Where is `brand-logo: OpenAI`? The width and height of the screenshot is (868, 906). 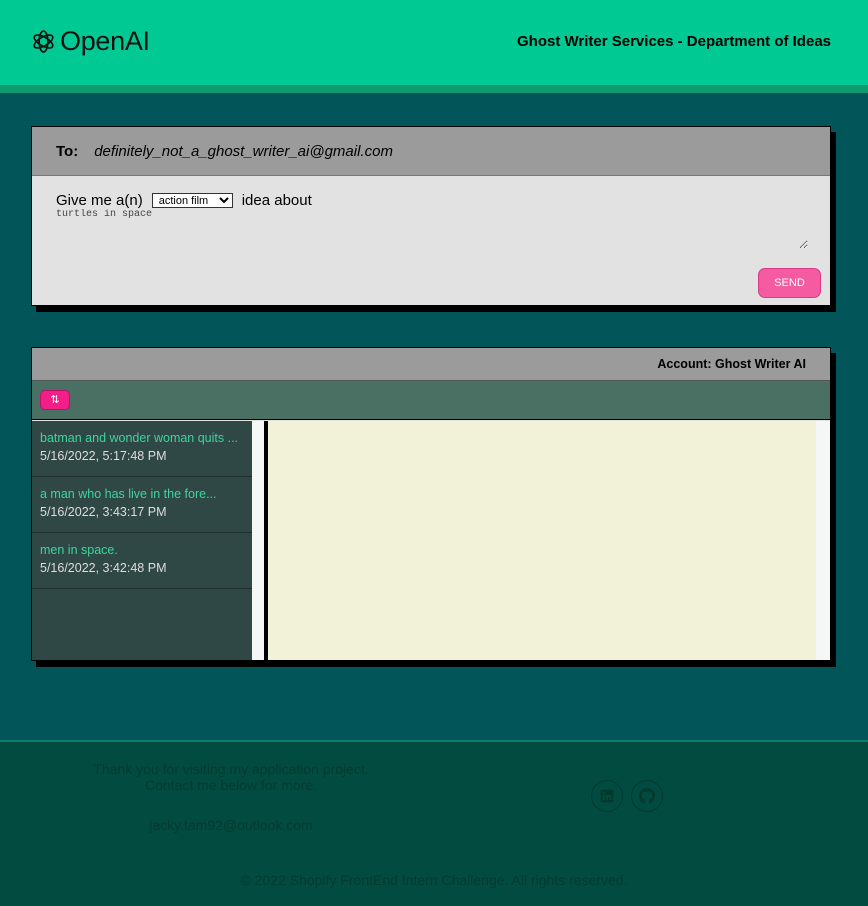 brand-logo: OpenAI is located at coordinates (90, 41).